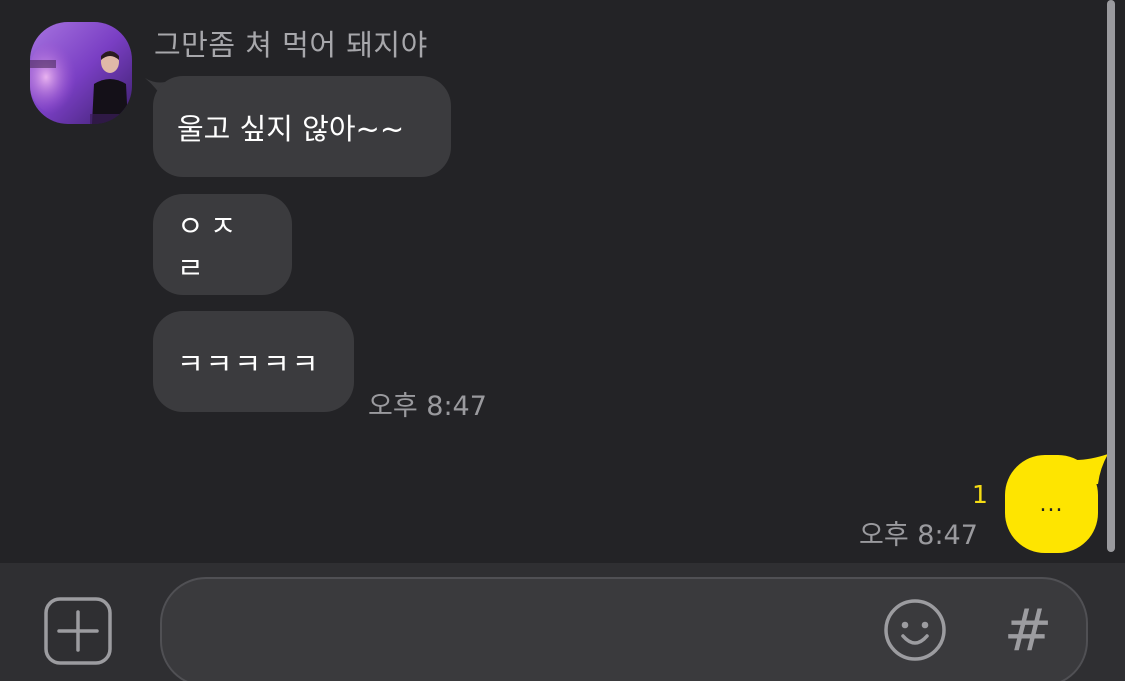 This screenshot has height=681, width=1125. I want to click on hashtag-button: #, so click(1028, 630).